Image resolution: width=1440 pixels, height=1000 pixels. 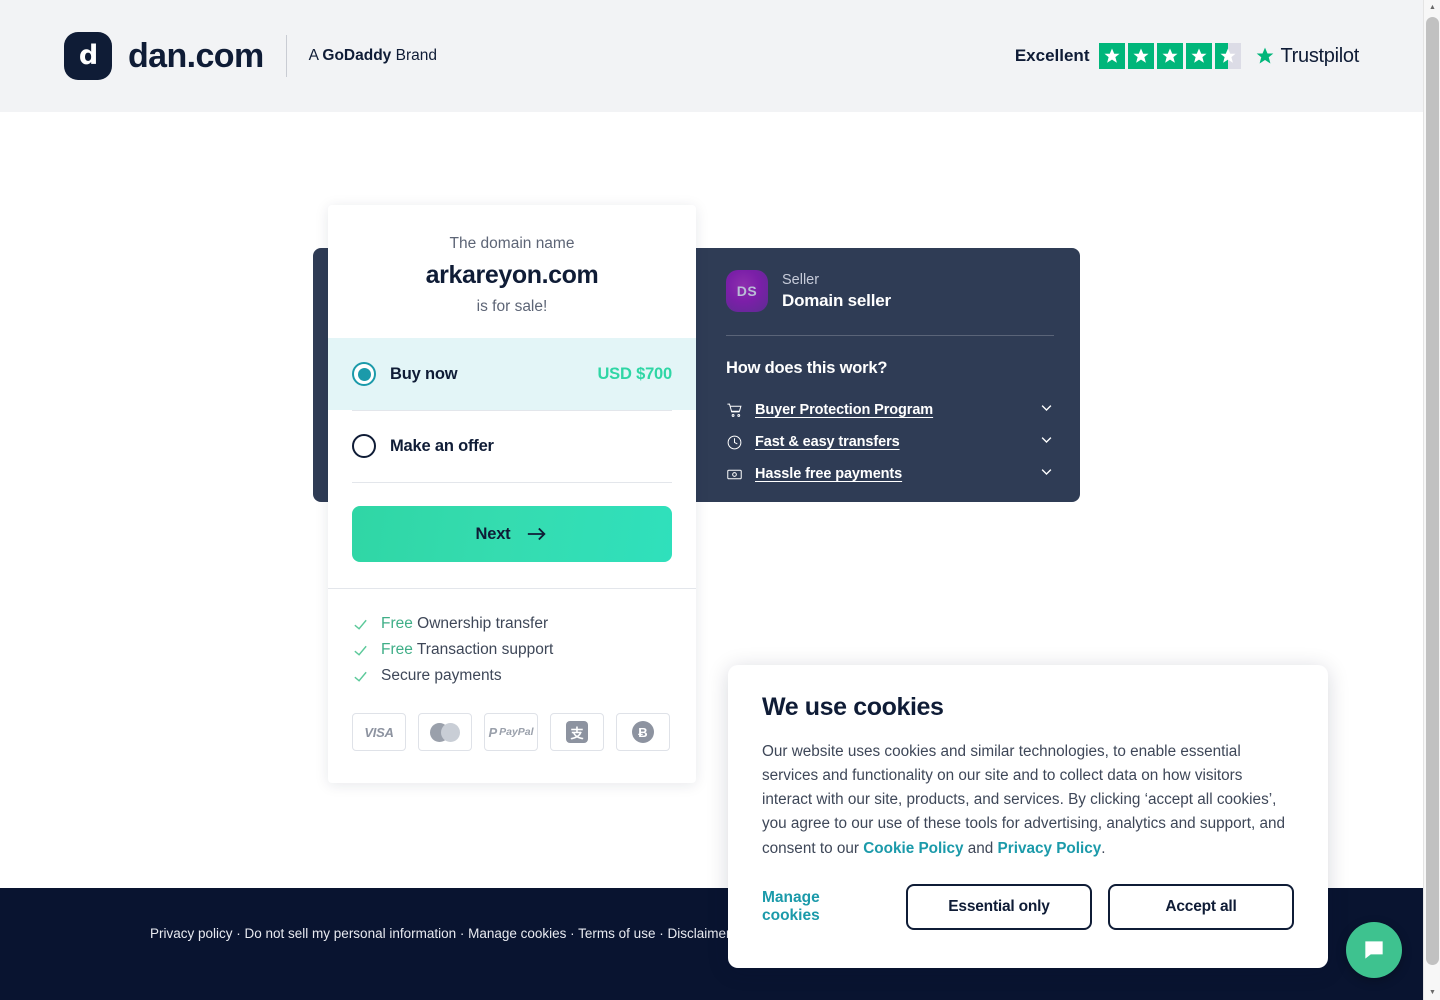 I want to click on brand-divider, so click(x=286, y=56).